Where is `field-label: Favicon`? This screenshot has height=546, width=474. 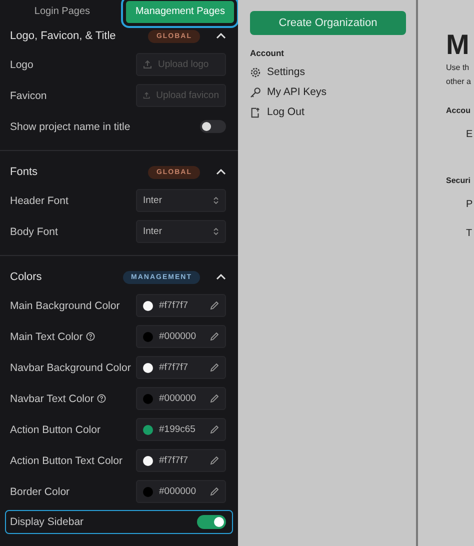
field-label: Favicon is located at coordinates (28, 96).